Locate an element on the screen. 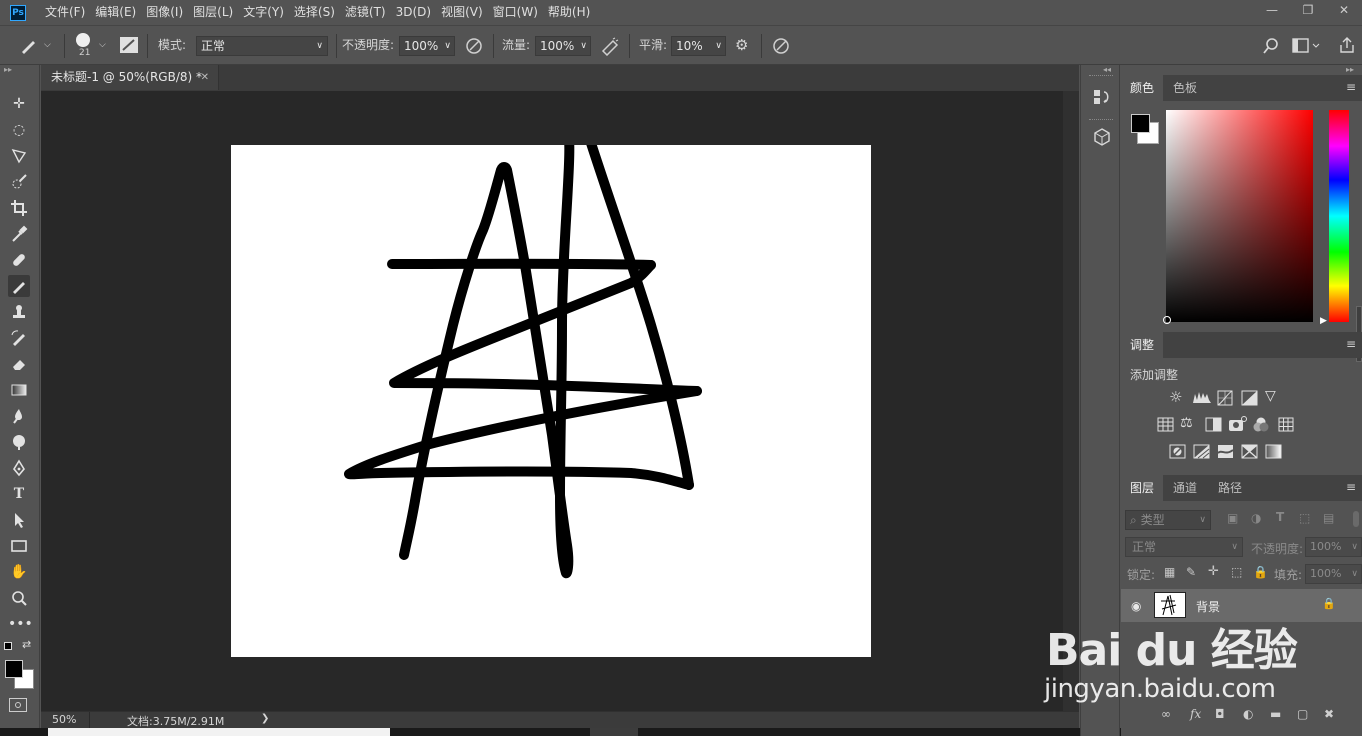  tab-adjustments: 调整 is located at coordinates (1142, 345).